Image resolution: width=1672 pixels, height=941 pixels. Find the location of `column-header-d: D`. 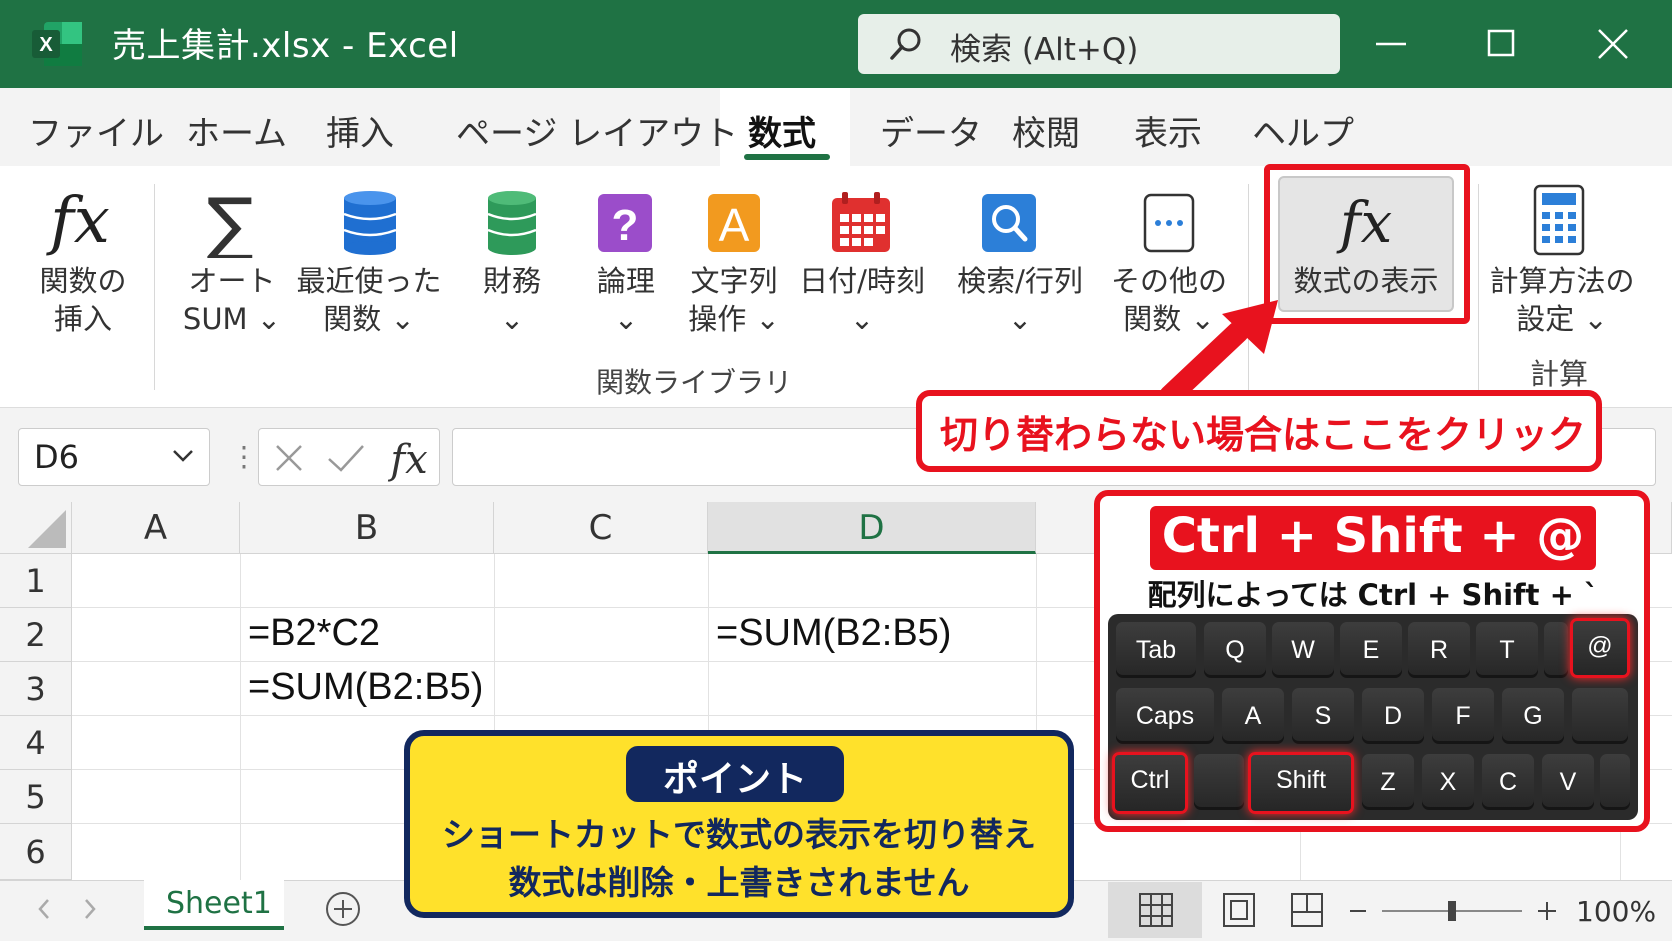

column-header-d: D is located at coordinates (872, 528).